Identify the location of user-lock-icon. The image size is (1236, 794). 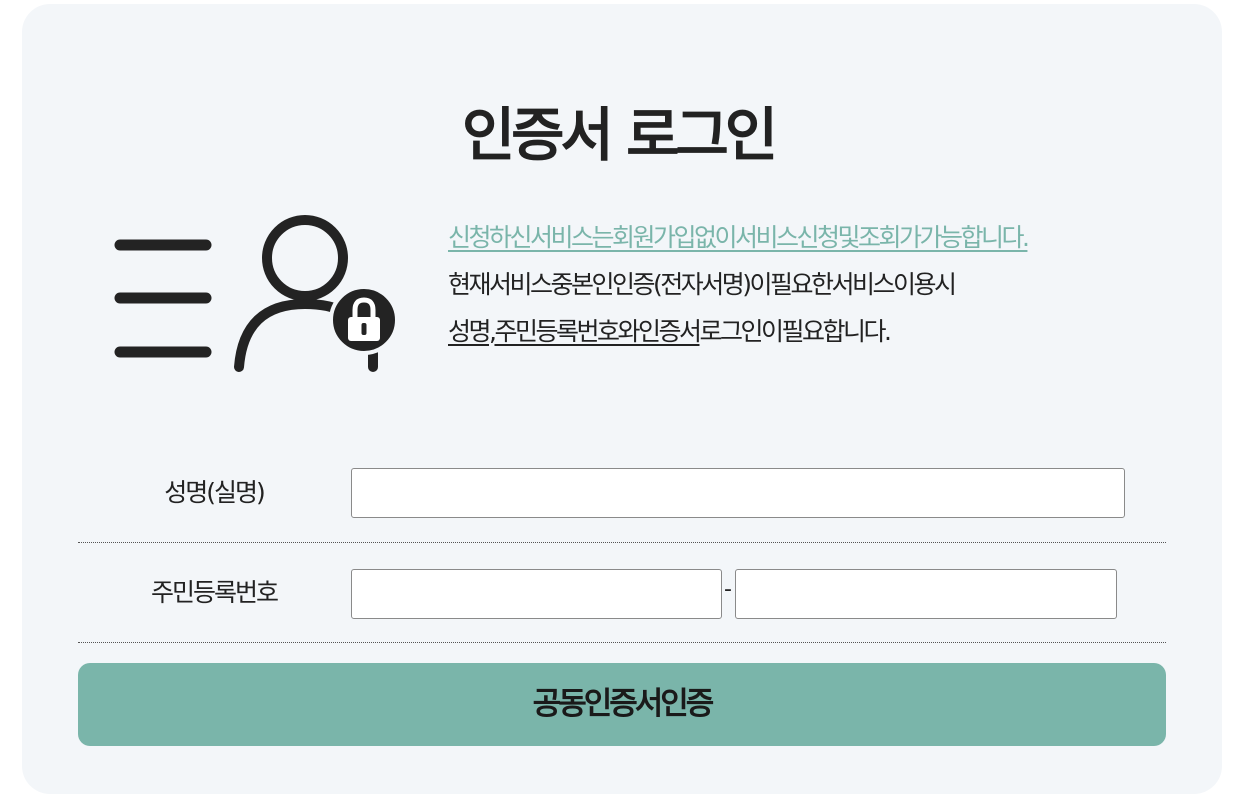
(256, 293).